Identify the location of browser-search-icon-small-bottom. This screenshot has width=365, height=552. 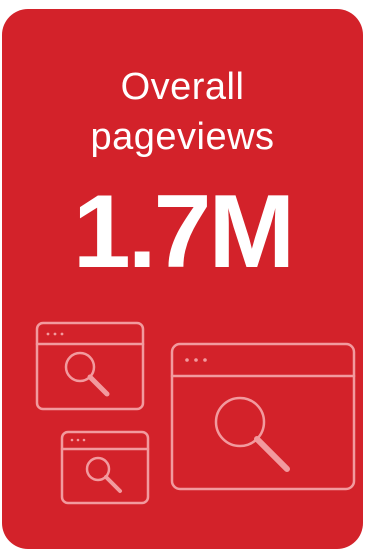
(105, 467).